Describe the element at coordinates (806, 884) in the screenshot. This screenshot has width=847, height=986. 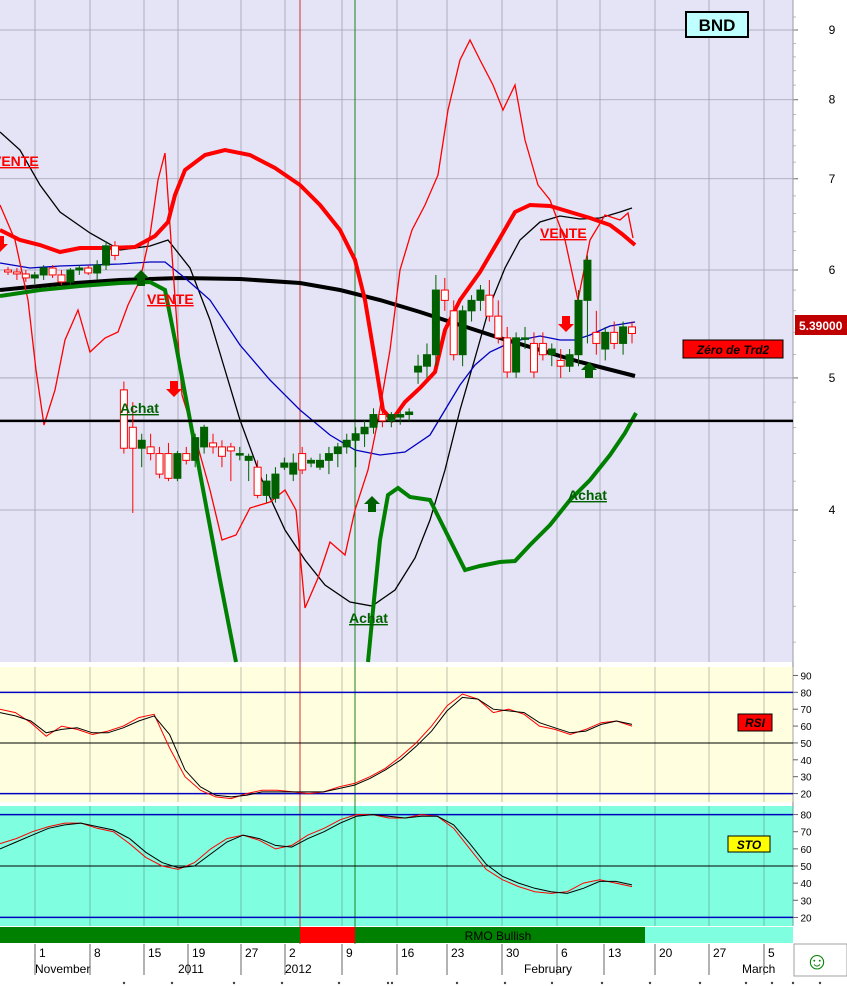
I see `osc-tick-label: 40` at that location.